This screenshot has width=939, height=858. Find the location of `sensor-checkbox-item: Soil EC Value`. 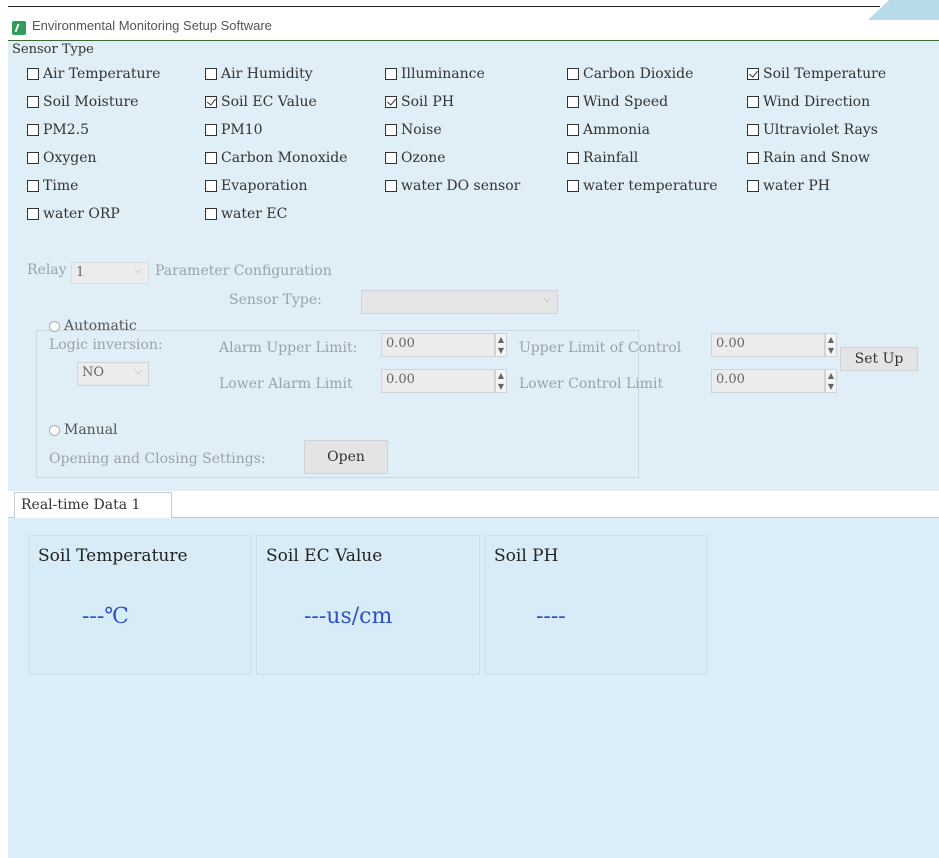

sensor-checkbox-item: Soil EC Value is located at coordinates (261, 102).